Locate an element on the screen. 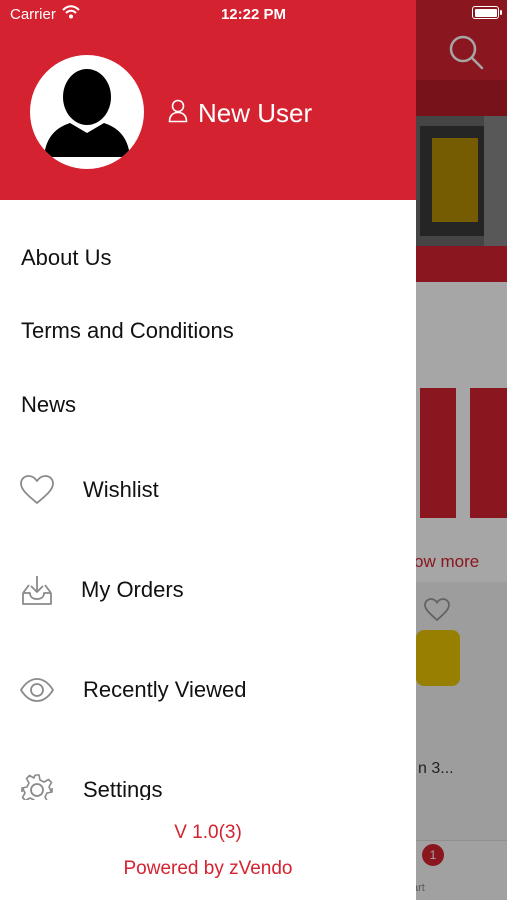 Image resolution: width=507 pixels, height=900 pixels. menu-item-recently-viewed: Recently Viewed is located at coordinates (208, 690).